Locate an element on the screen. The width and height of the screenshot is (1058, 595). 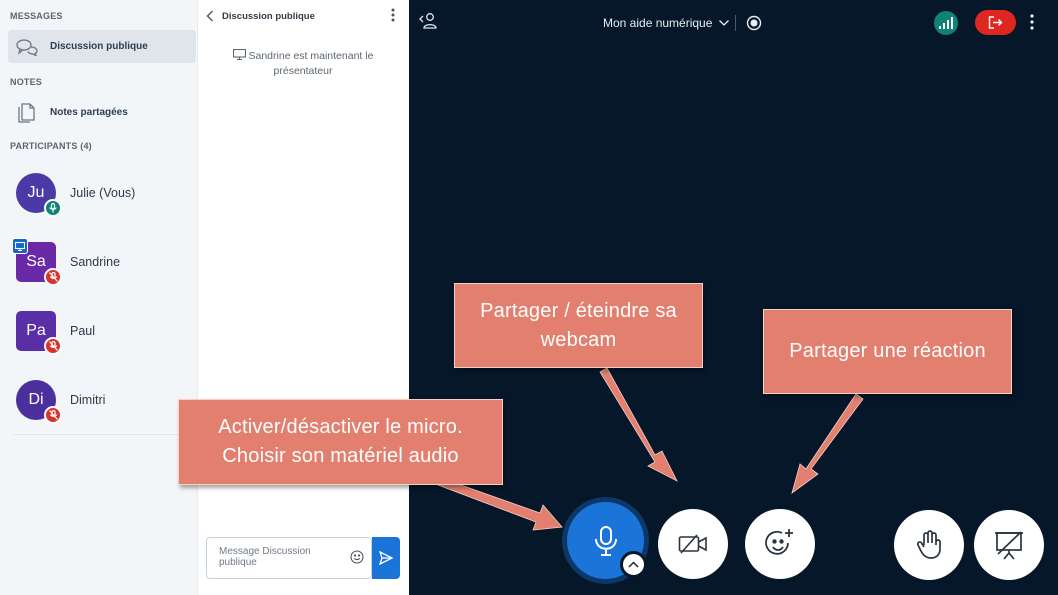
audio-settings-toggle is located at coordinates (633, 564).